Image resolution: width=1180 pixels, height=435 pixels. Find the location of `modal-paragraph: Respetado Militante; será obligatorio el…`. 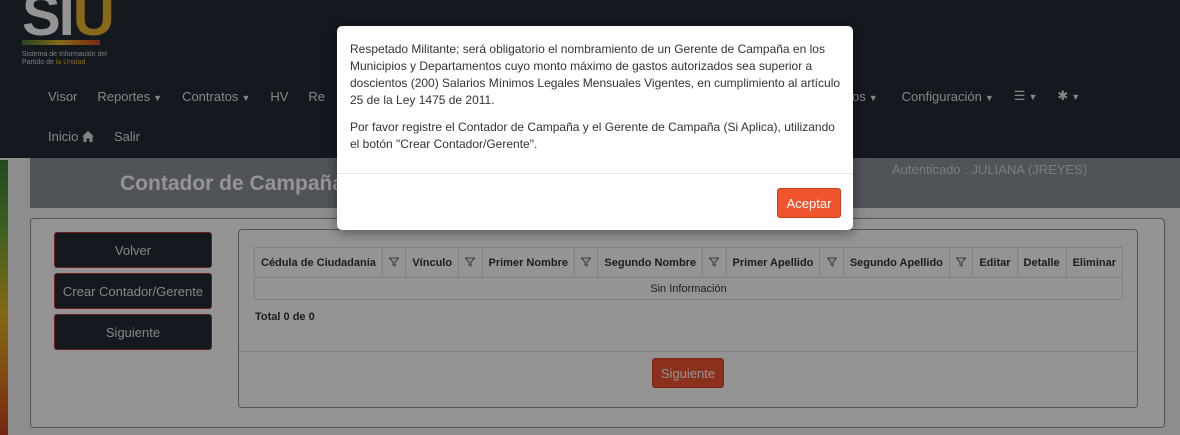

modal-paragraph: Respetado Militante; será obligatorio el… is located at coordinates (595, 74).